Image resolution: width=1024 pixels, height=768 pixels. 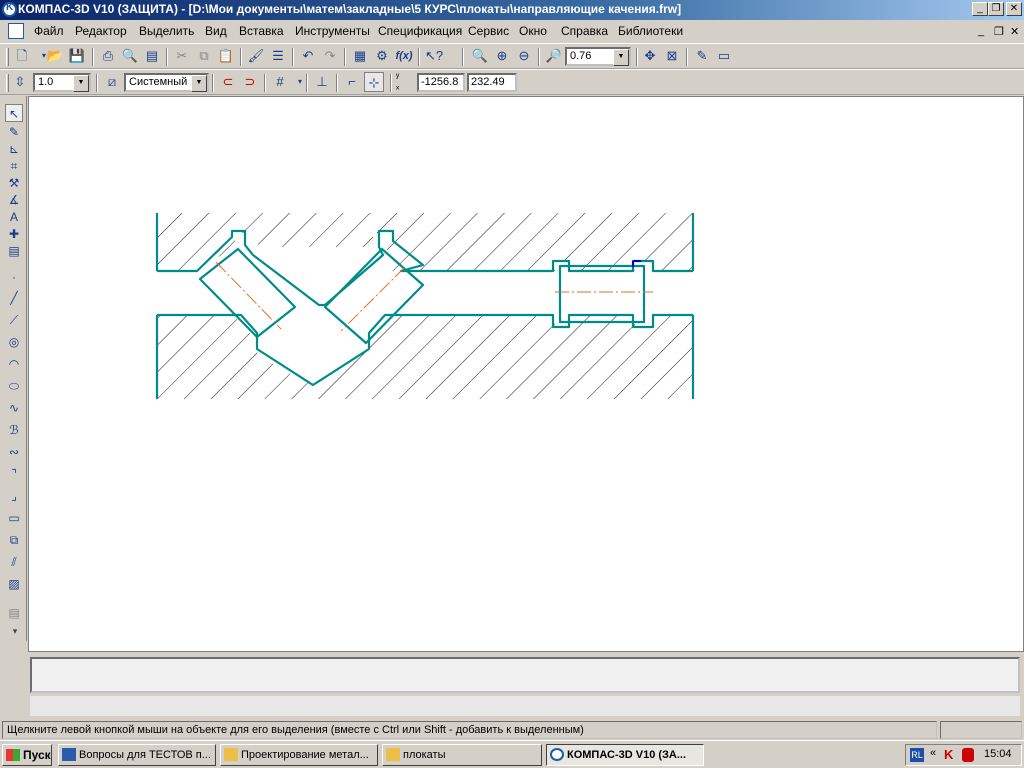 I want to click on menu-libraries: Библиотеки, so click(x=650, y=31).